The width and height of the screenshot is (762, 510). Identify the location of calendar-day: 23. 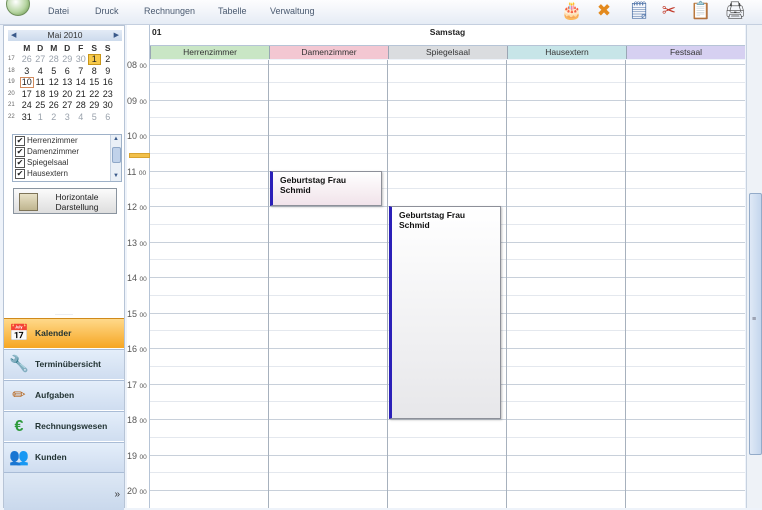
(108, 94).